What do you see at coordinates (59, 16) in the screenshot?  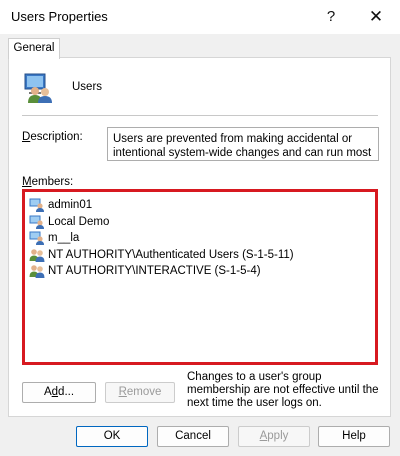 I see `window-title: Users Properties` at bounding box center [59, 16].